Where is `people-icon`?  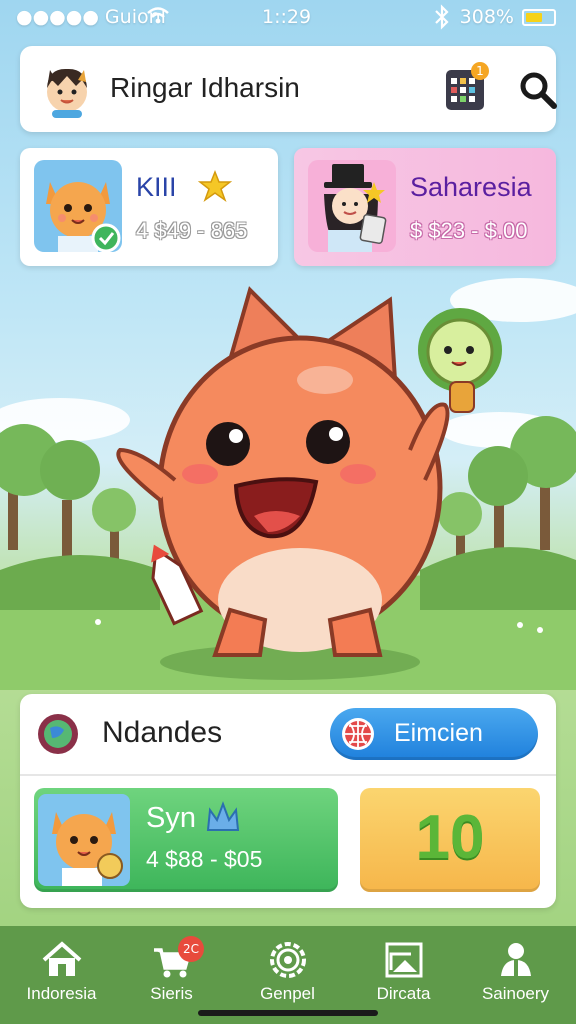
people-icon is located at coordinates (516, 959).